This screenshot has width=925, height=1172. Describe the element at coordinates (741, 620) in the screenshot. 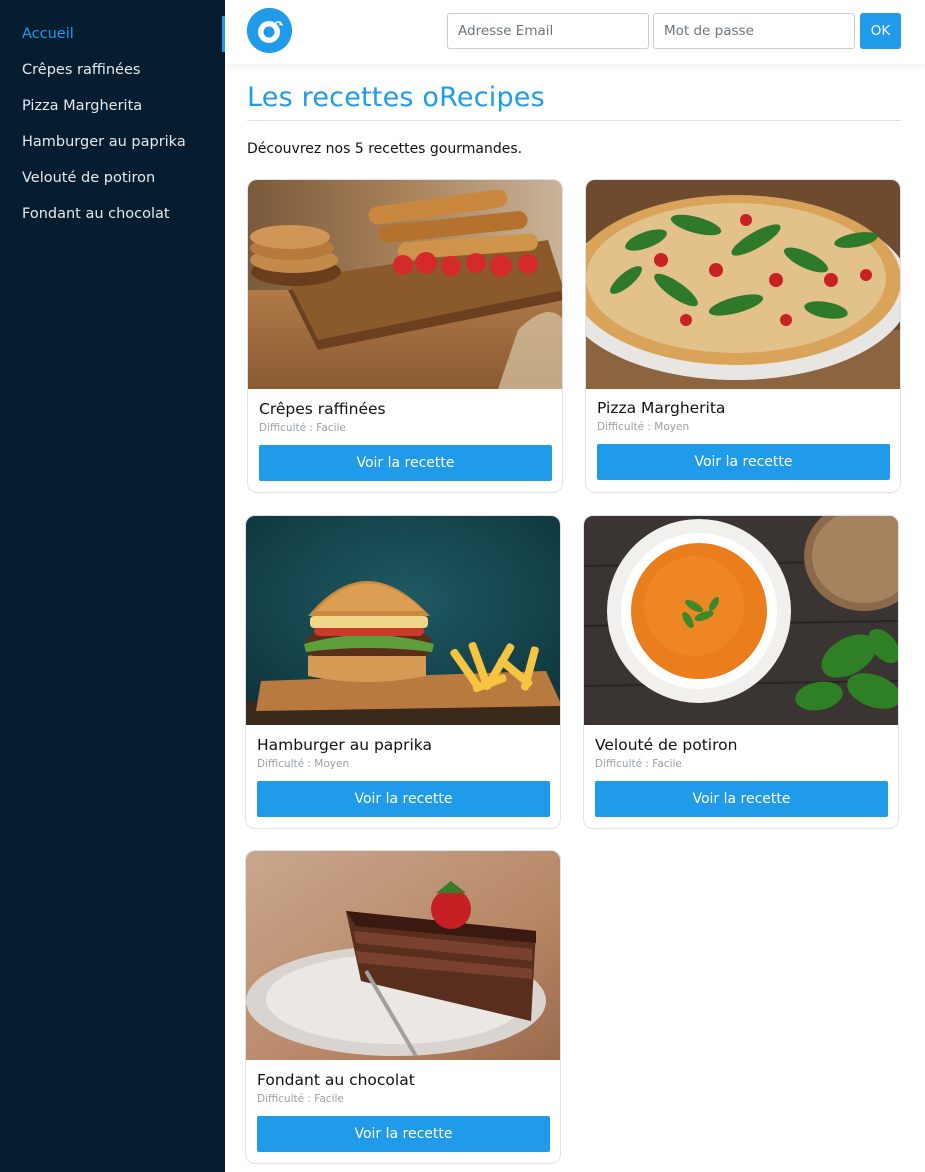

I see `soup-photo` at that location.